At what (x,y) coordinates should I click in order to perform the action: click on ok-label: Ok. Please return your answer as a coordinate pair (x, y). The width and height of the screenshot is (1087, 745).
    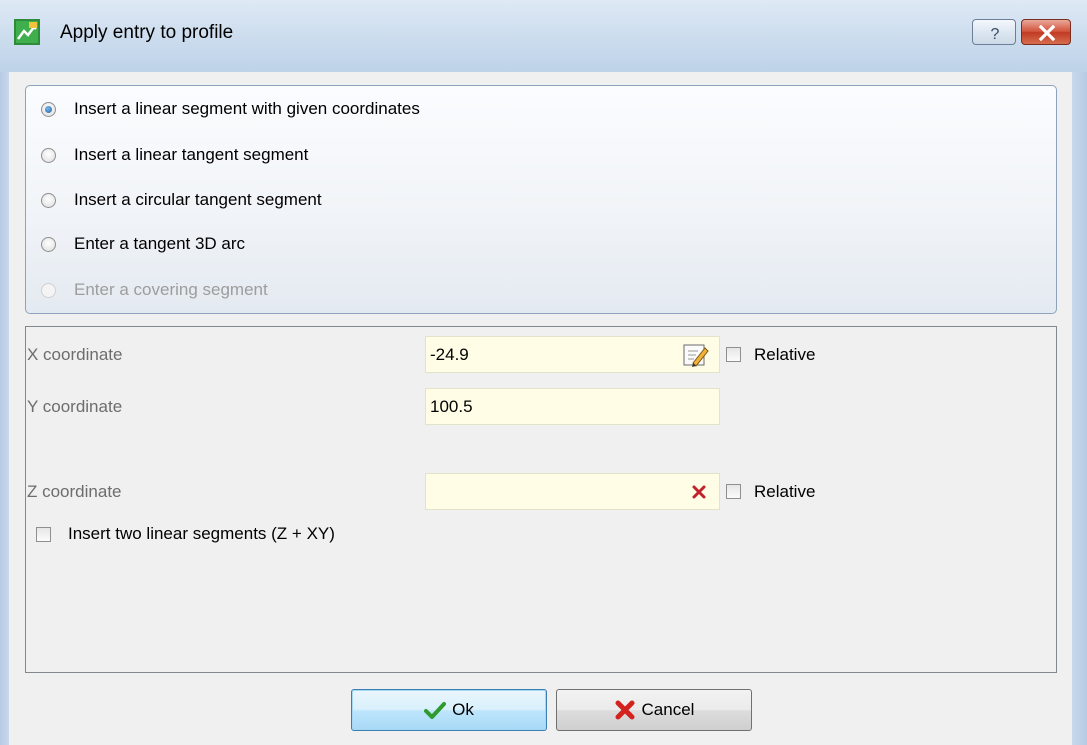
    Looking at the image, I should click on (463, 709).